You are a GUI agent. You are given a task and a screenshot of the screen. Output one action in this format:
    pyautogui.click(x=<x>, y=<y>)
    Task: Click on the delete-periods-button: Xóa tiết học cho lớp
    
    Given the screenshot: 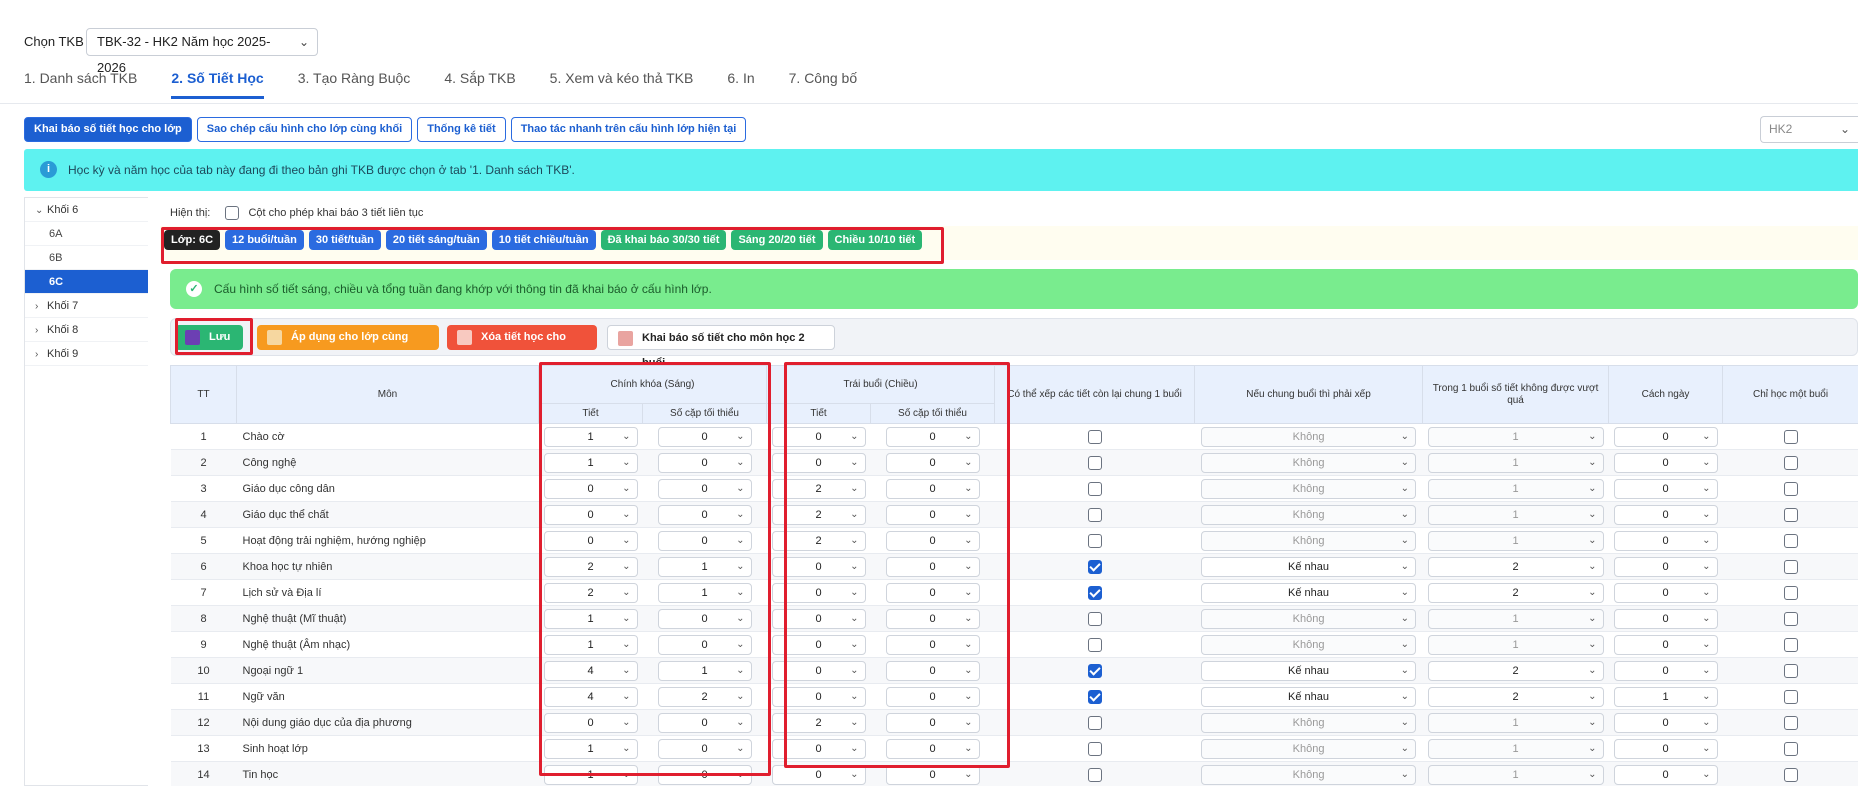 What is the action you would take?
    pyautogui.click(x=522, y=346)
    